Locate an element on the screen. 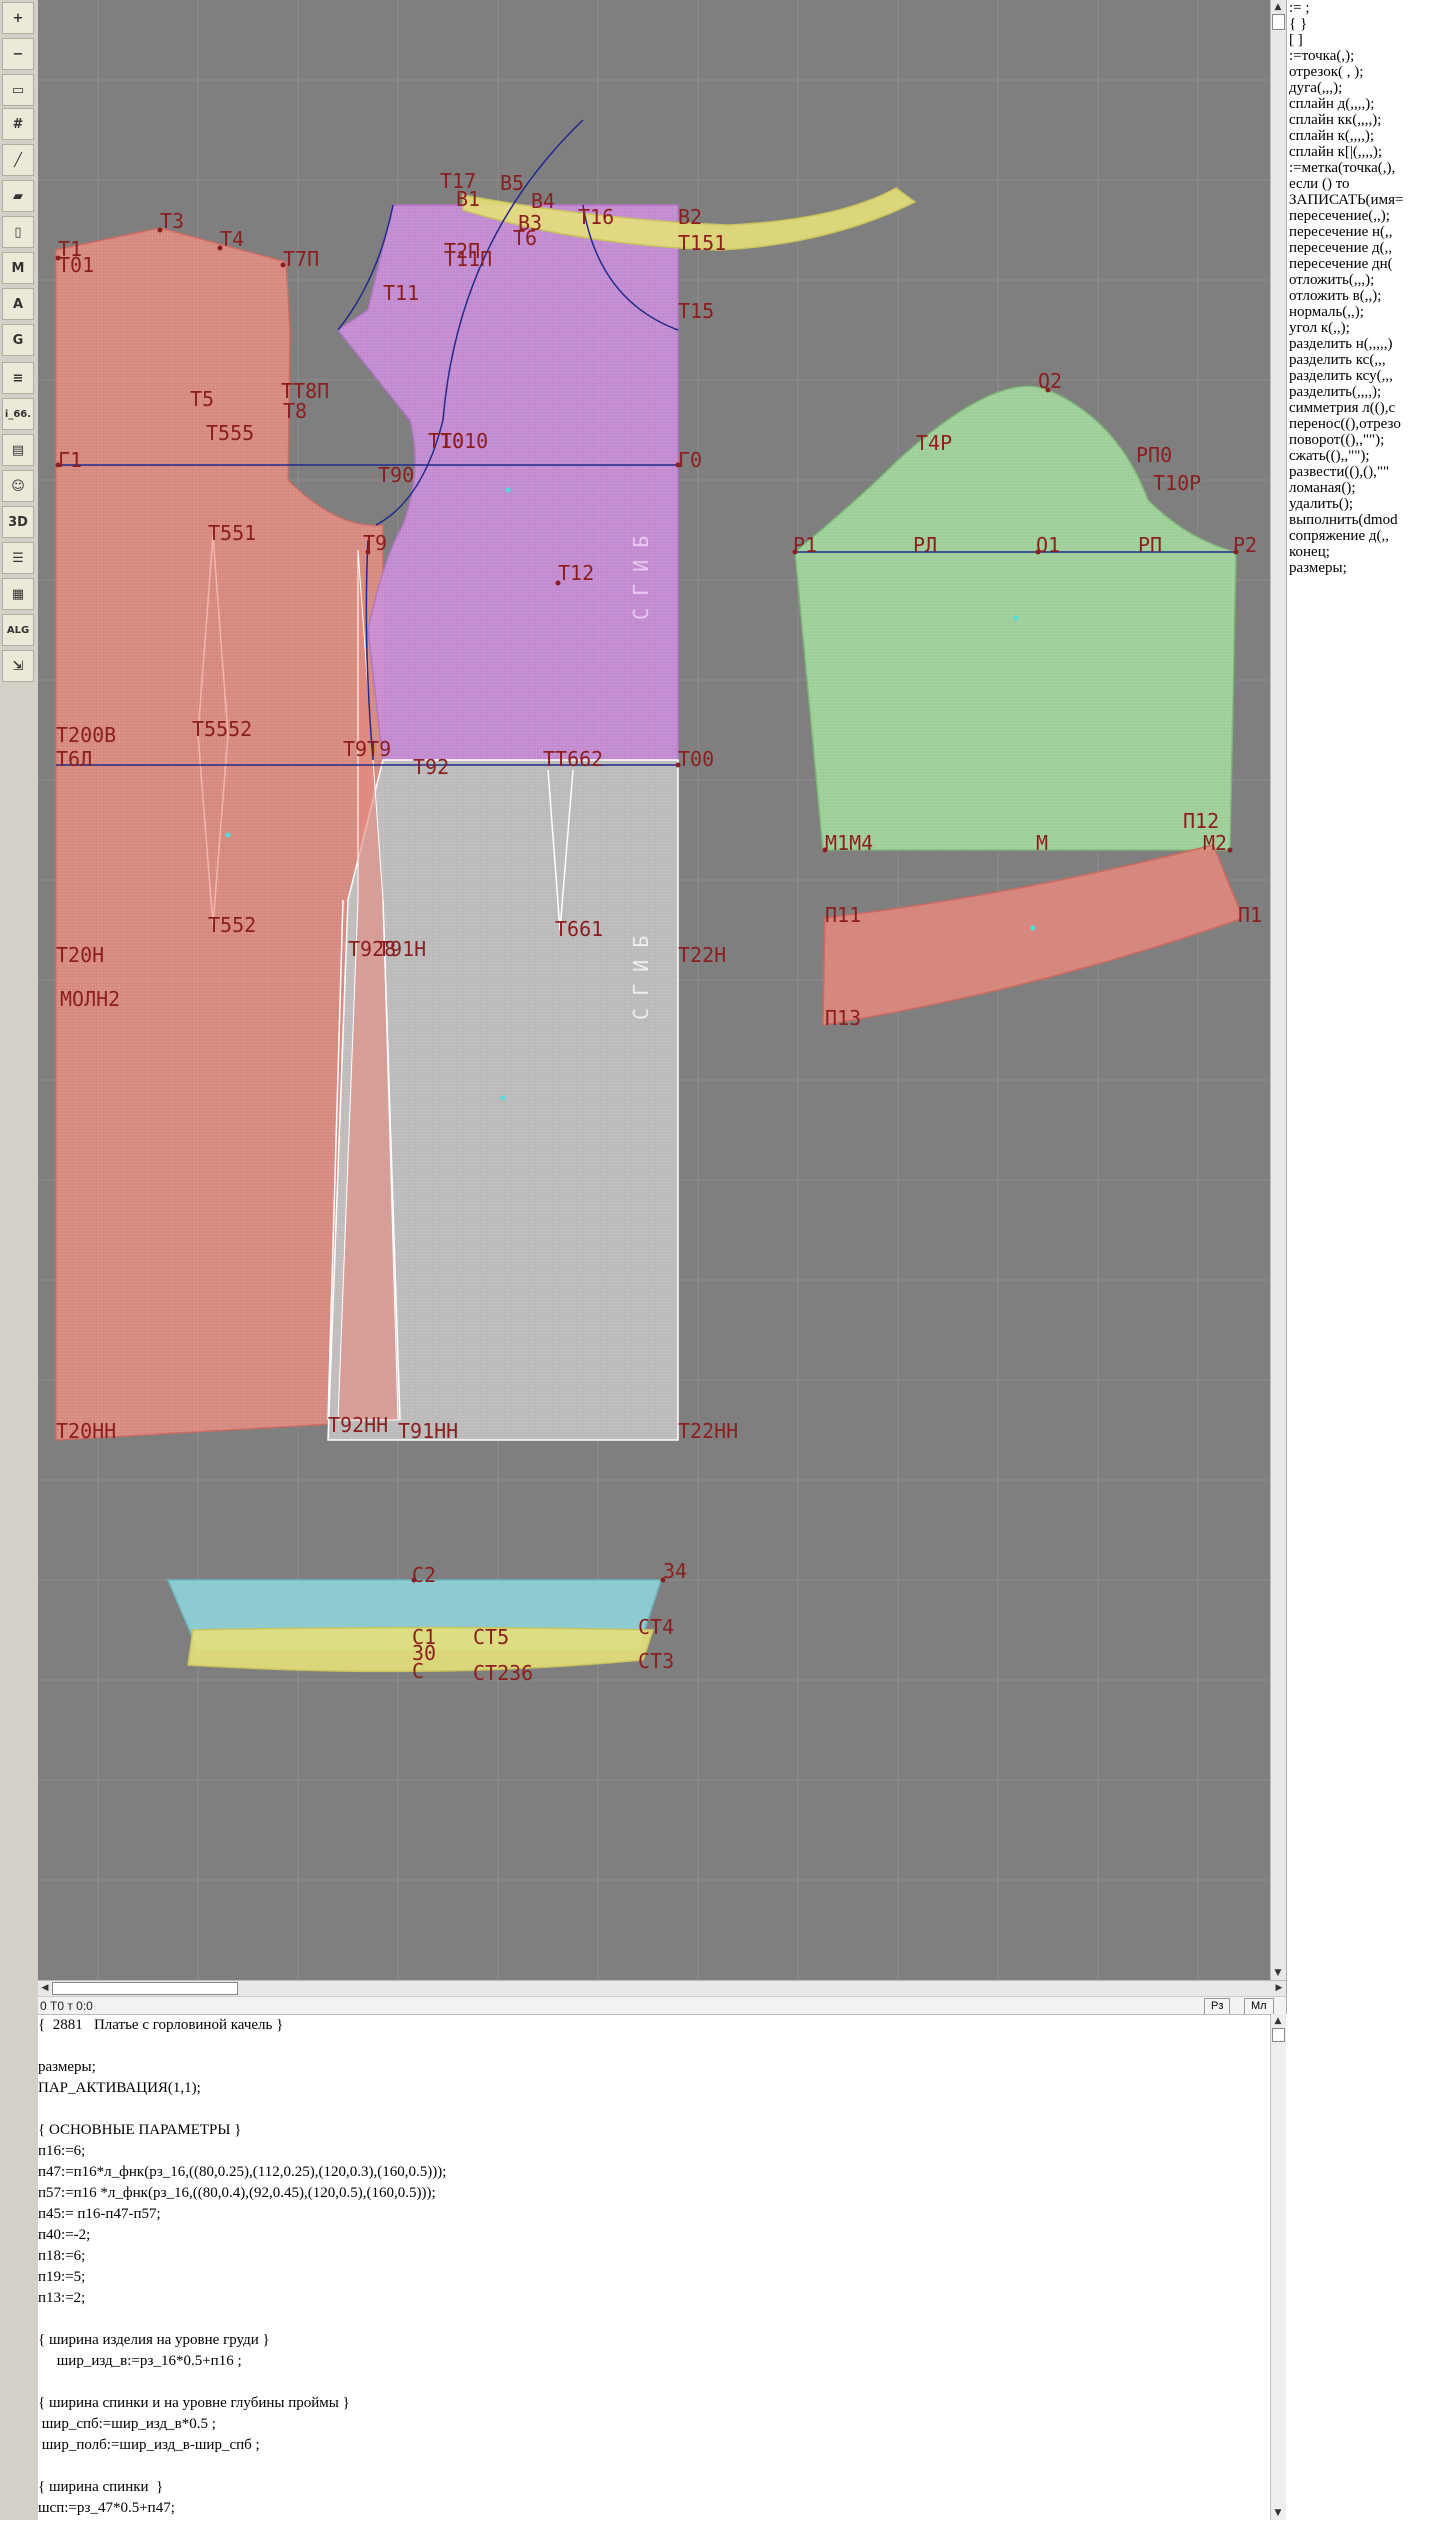 This screenshot has width=1440, height=2521. canvas-vertical-scrollbar: ▲ ▼ is located at coordinates (1278, 990).